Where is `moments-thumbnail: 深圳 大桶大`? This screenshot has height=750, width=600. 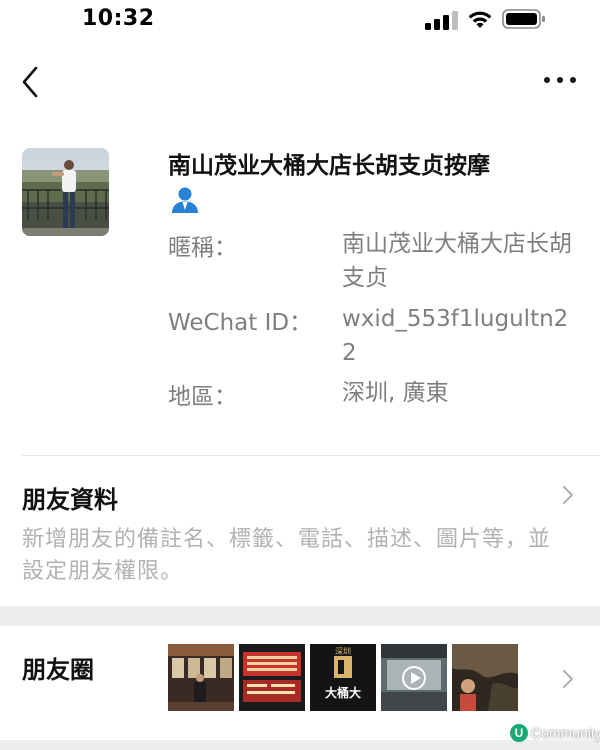
moments-thumbnail: 深圳 大桶大 is located at coordinates (343, 677).